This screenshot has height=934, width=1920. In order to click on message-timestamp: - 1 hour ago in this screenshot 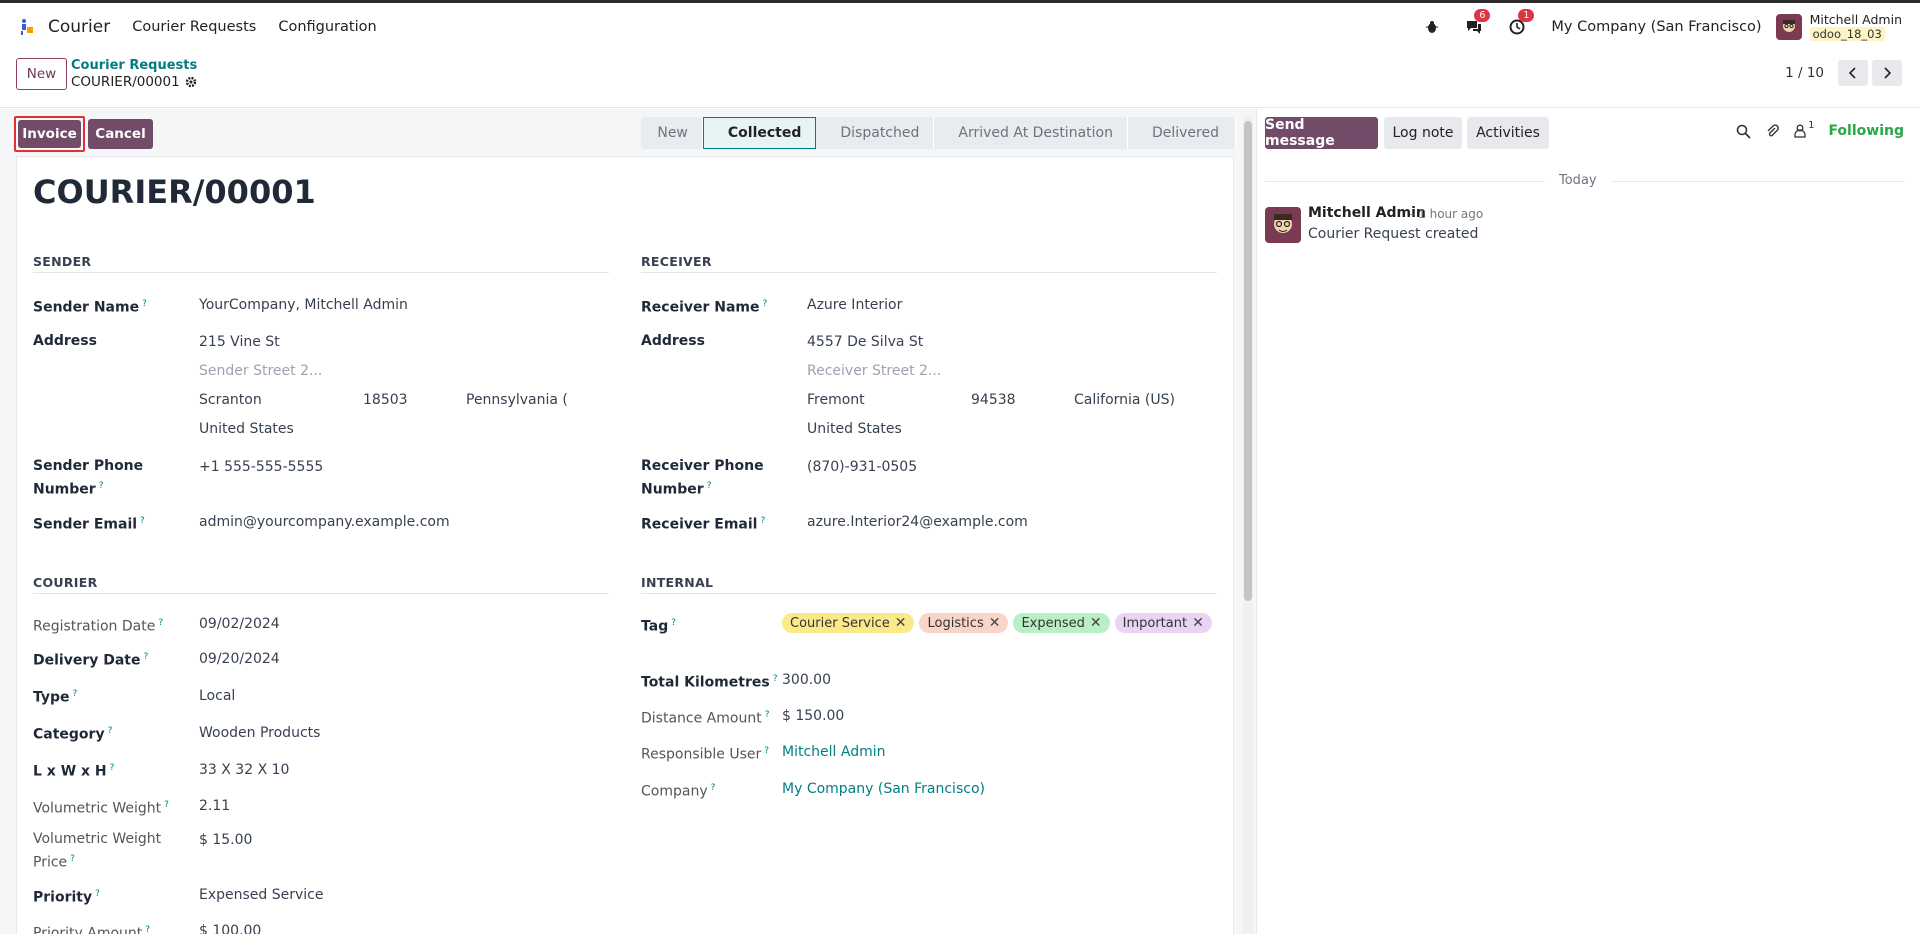, I will do `click(1447, 214)`.